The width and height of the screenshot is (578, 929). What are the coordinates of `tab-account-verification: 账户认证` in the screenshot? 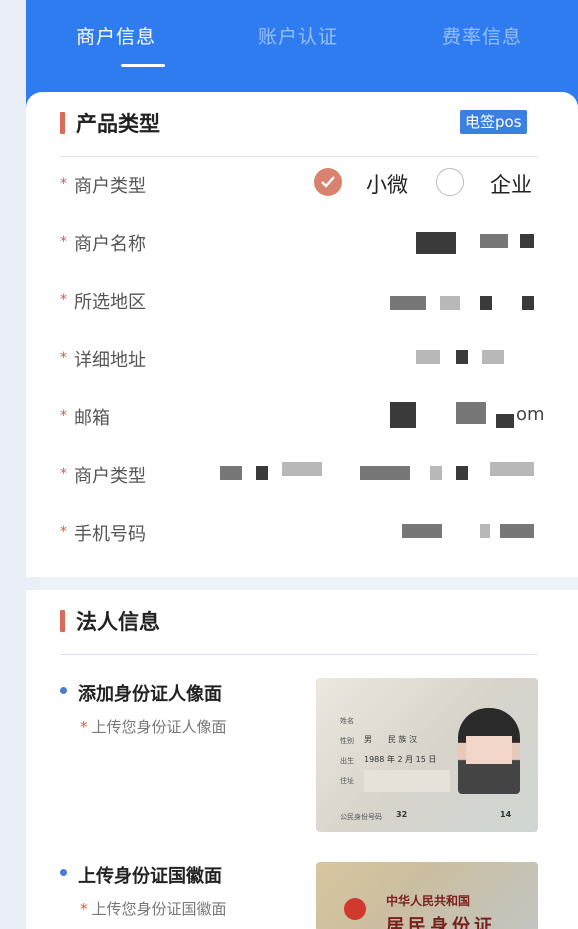 It's located at (298, 35).